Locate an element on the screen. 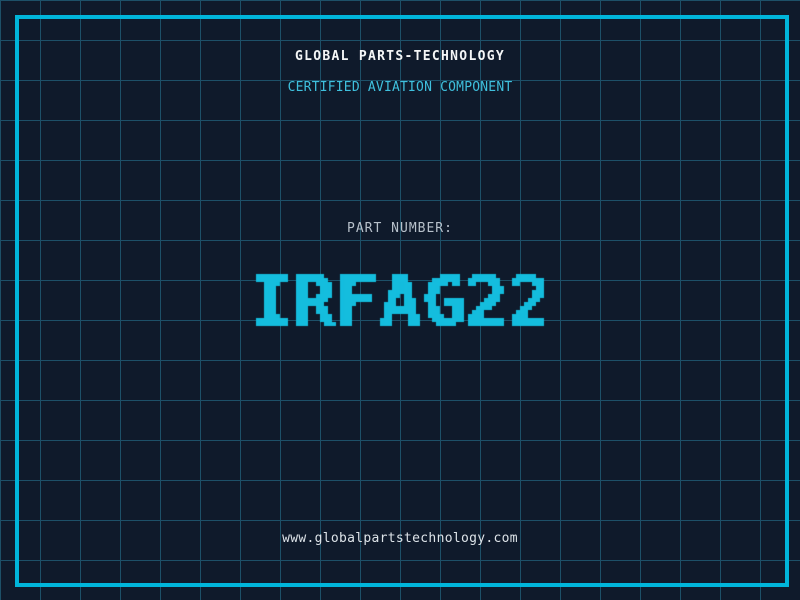  company-title: GLOBAL PARTS-TECHNOLOGY is located at coordinates (400, 56).